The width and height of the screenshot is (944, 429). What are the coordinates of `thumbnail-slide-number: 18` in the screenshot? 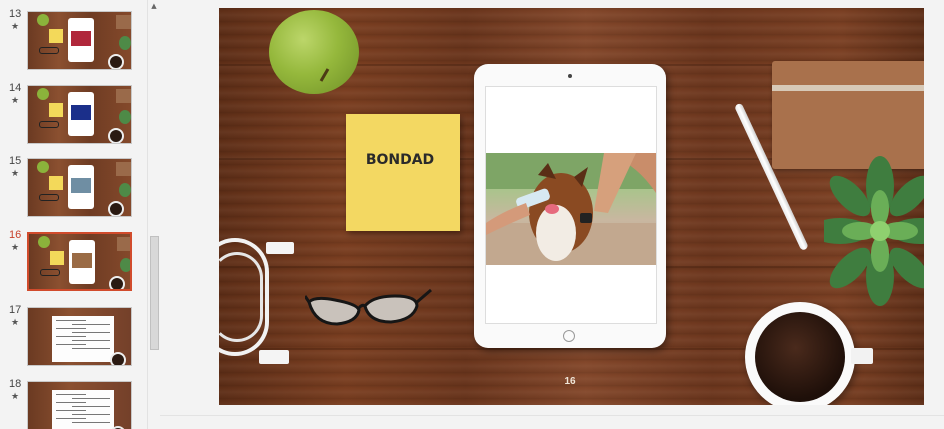 It's located at (15, 384).